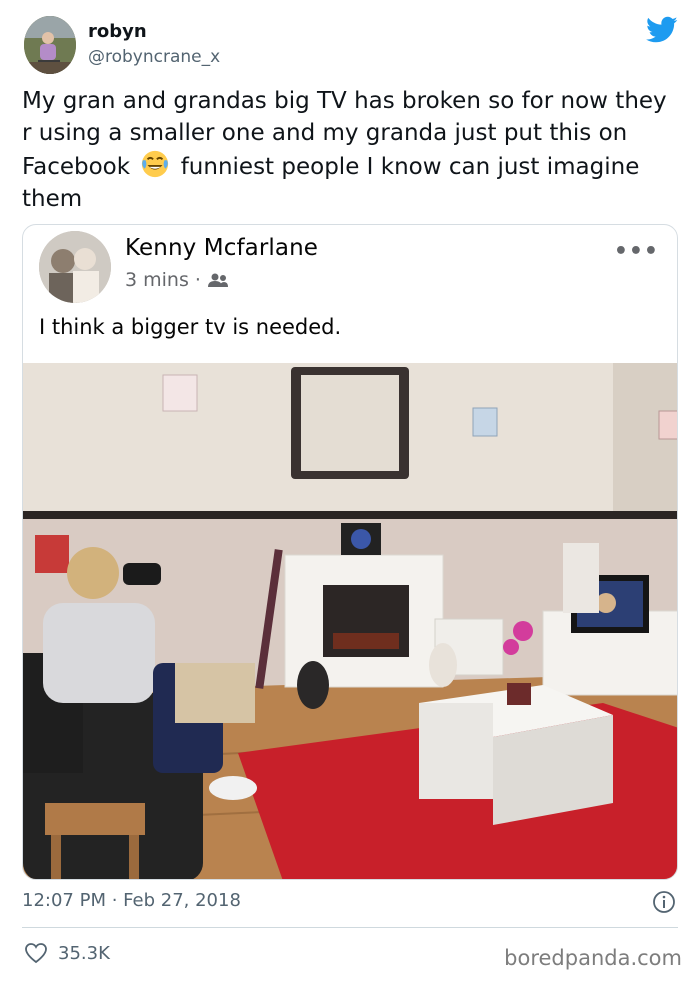  I want to click on more-dots-icon: •••, so click(636, 251).